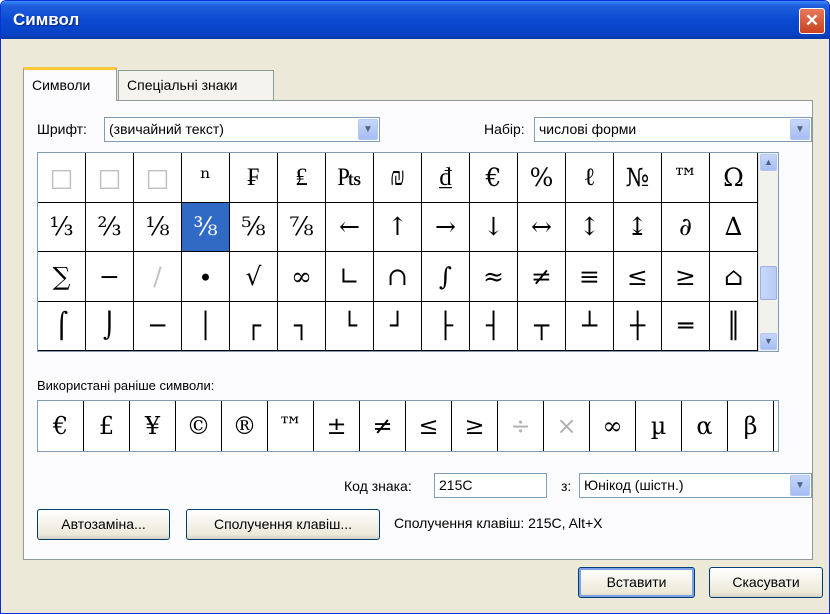 This screenshot has width=830, height=614. What do you see at coordinates (673, 129) in the screenshot?
I see `subset-select: числові форми ▼` at bounding box center [673, 129].